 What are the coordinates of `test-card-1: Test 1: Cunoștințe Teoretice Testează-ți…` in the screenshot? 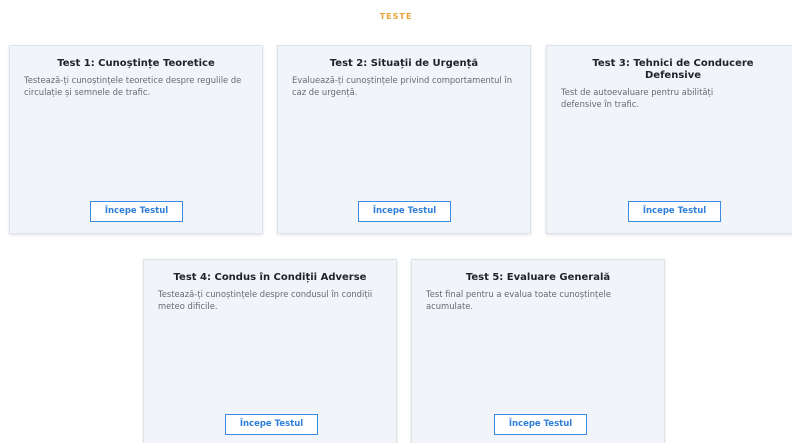 It's located at (136, 139).